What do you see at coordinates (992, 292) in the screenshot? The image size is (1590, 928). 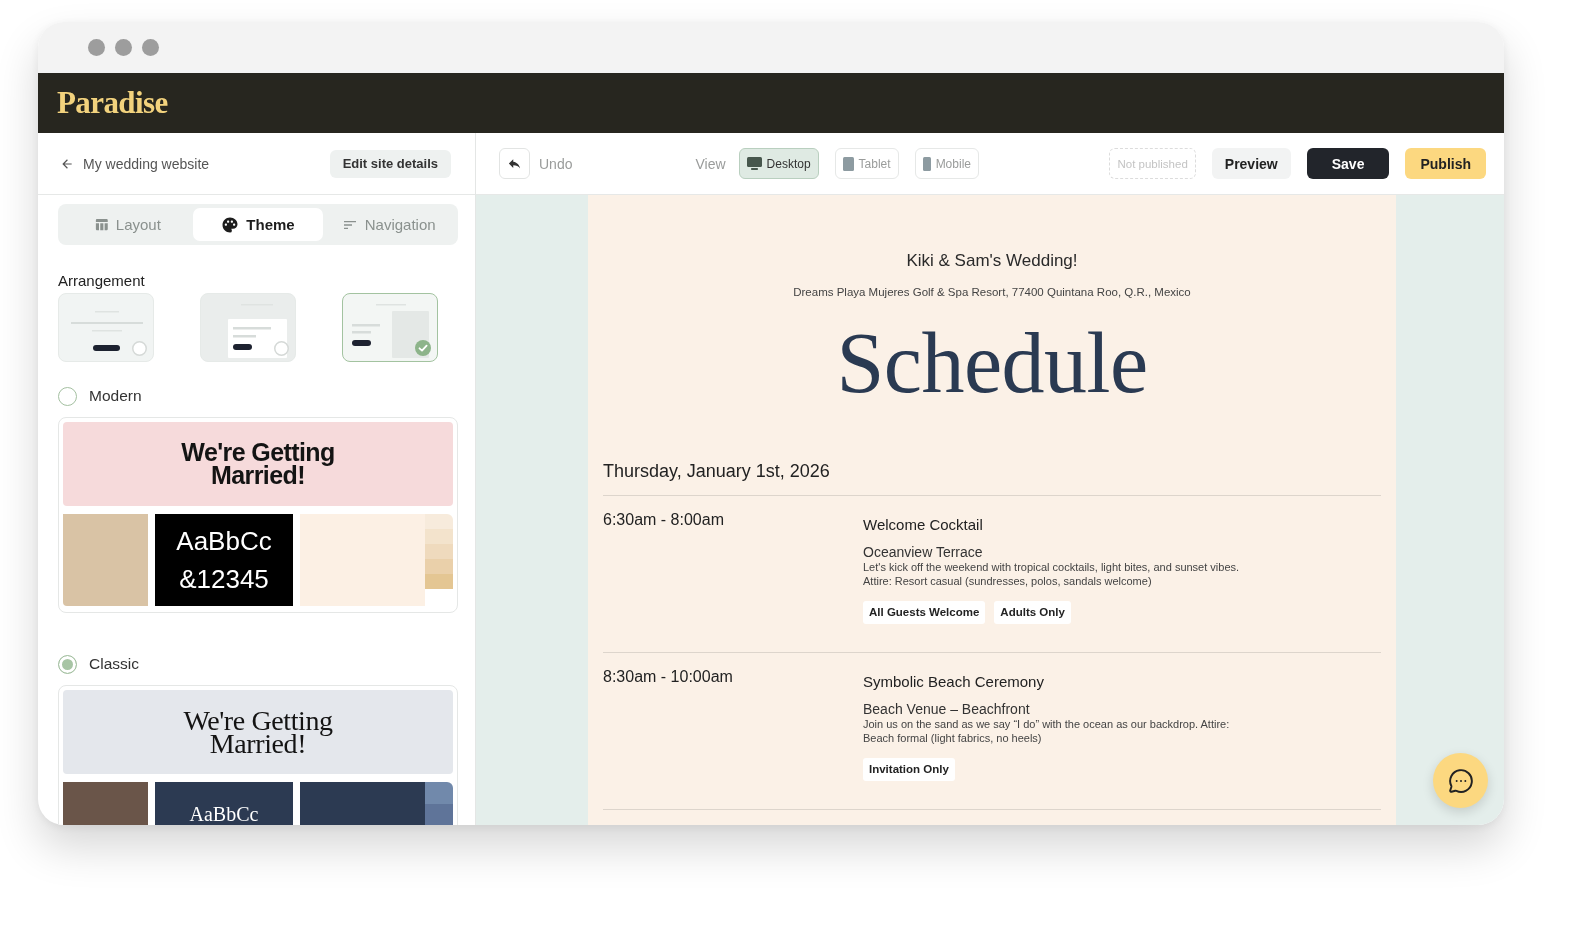 I see `venue-address: Dreams Playa Mujeres Golf & Spa Resort, 77400 Quintana Roo, Q.R., Mexico` at bounding box center [992, 292].